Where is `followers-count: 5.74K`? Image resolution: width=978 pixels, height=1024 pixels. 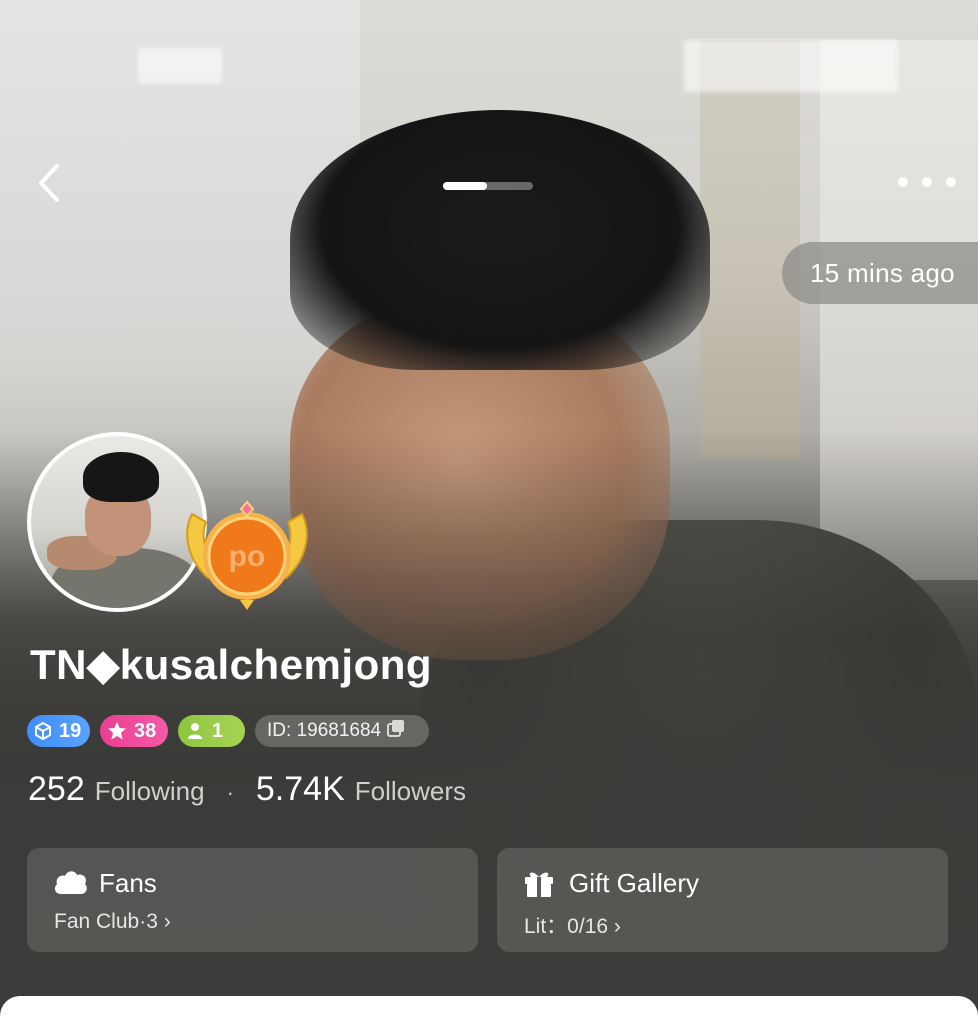
followers-count: 5.74K is located at coordinates (300, 789).